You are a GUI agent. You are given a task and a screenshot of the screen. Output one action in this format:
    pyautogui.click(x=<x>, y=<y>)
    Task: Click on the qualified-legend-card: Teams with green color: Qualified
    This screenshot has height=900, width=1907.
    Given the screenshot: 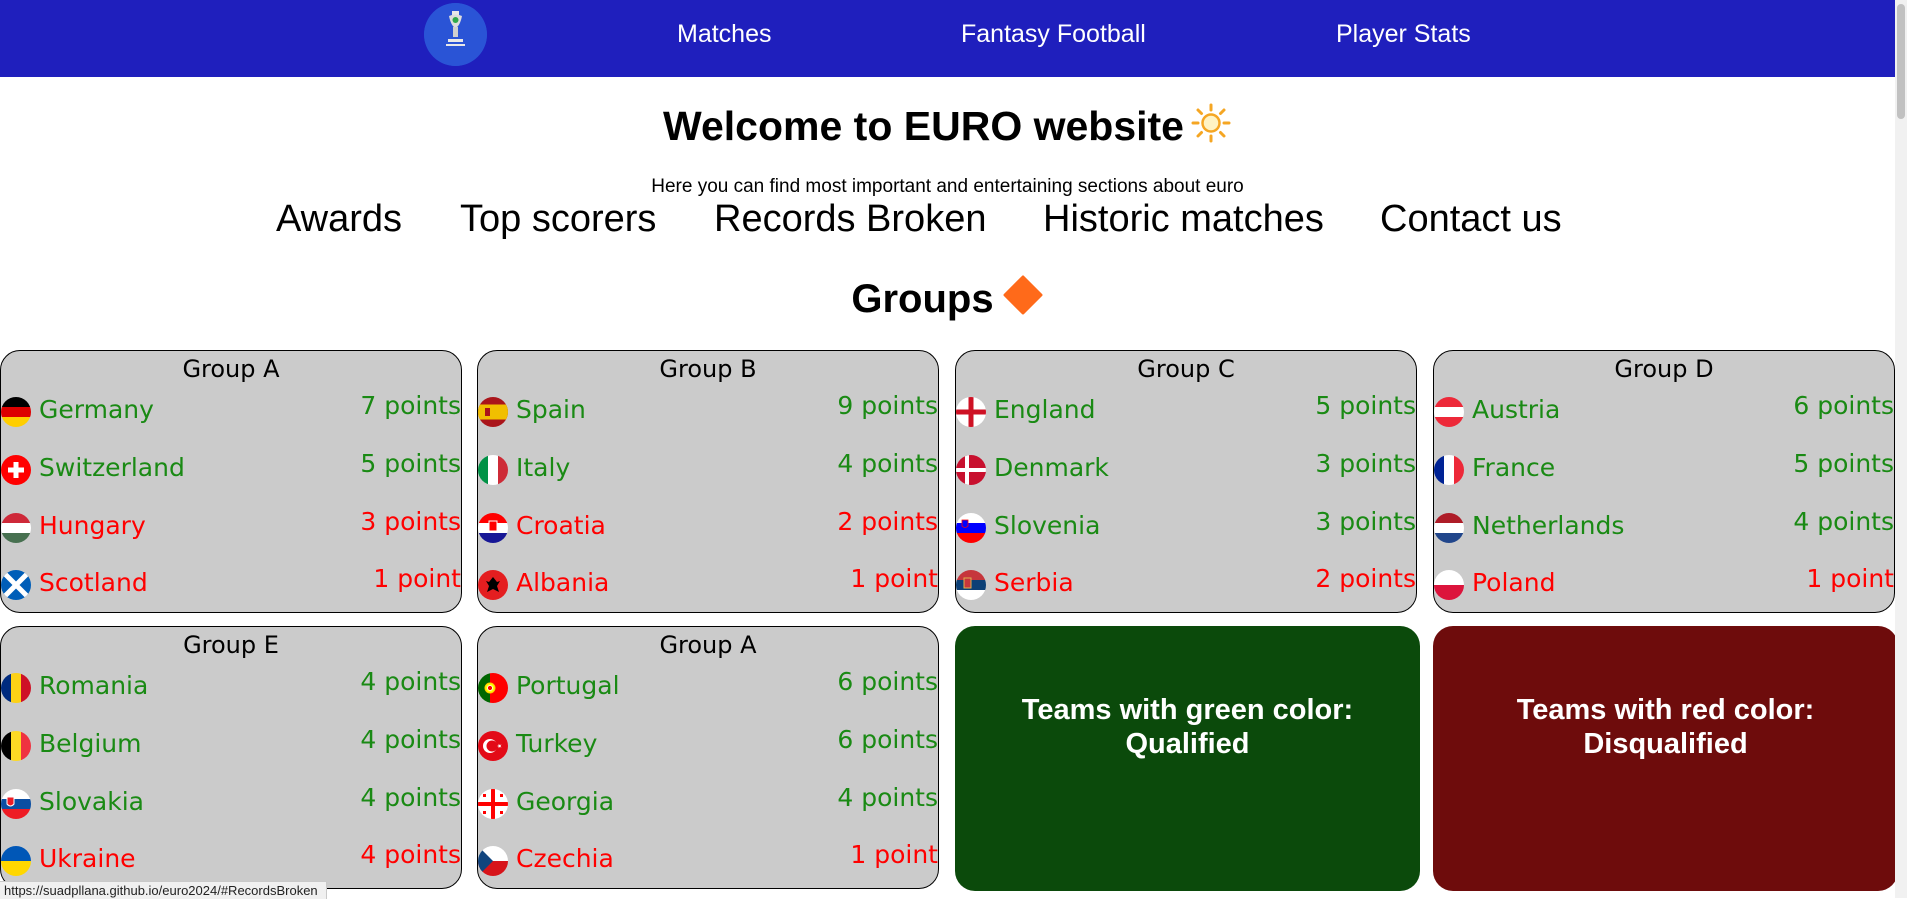 What is the action you would take?
    pyautogui.click(x=1187, y=758)
    